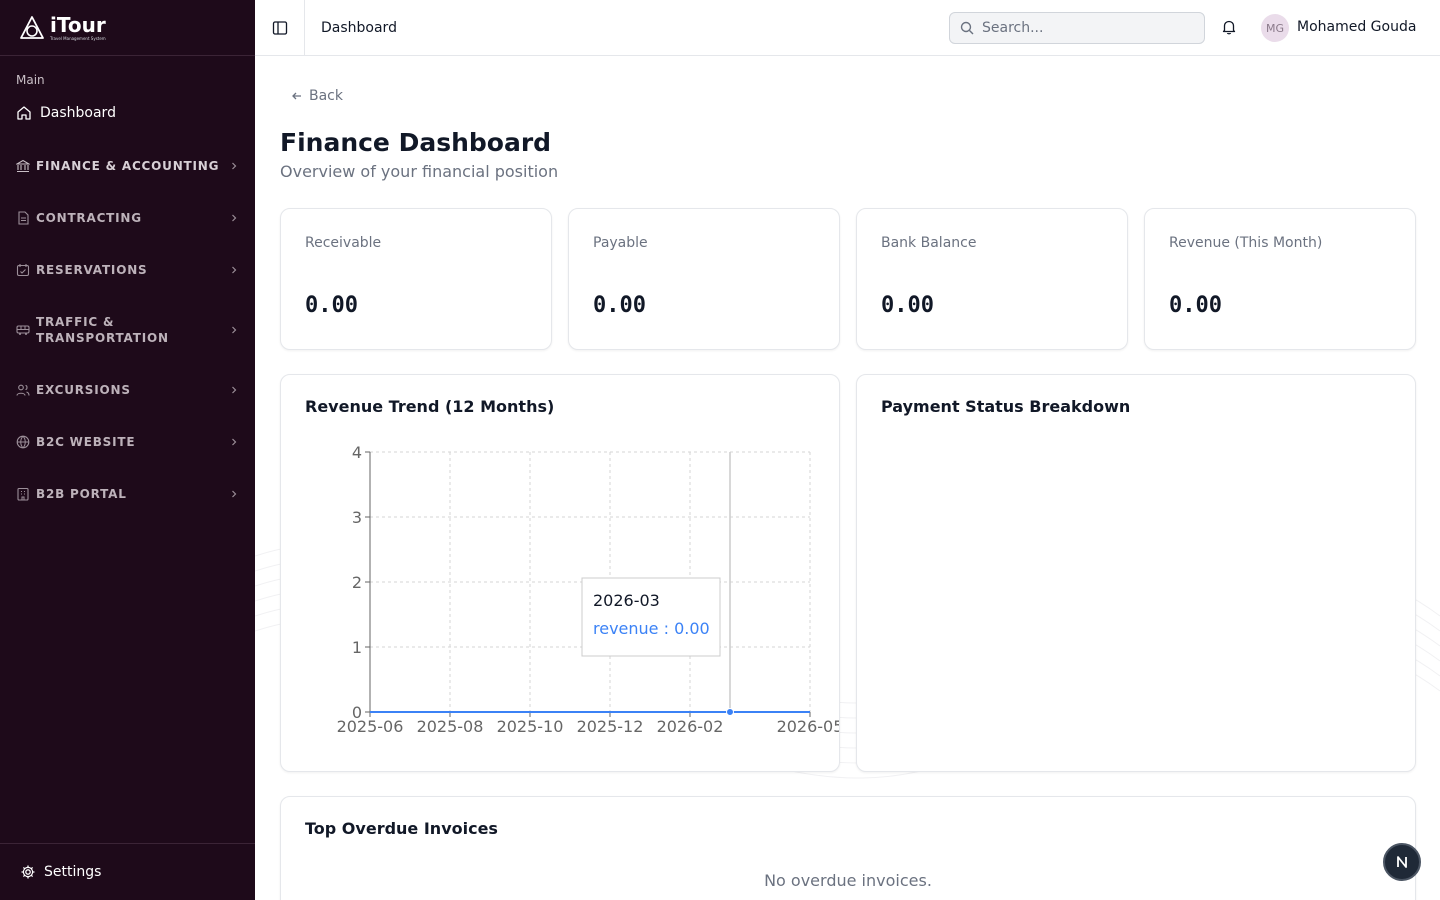  What do you see at coordinates (127, 494) in the screenshot?
I see `sidebar-group-b2b-portal: B2B PORTAL` at bounding box center [127, 494].